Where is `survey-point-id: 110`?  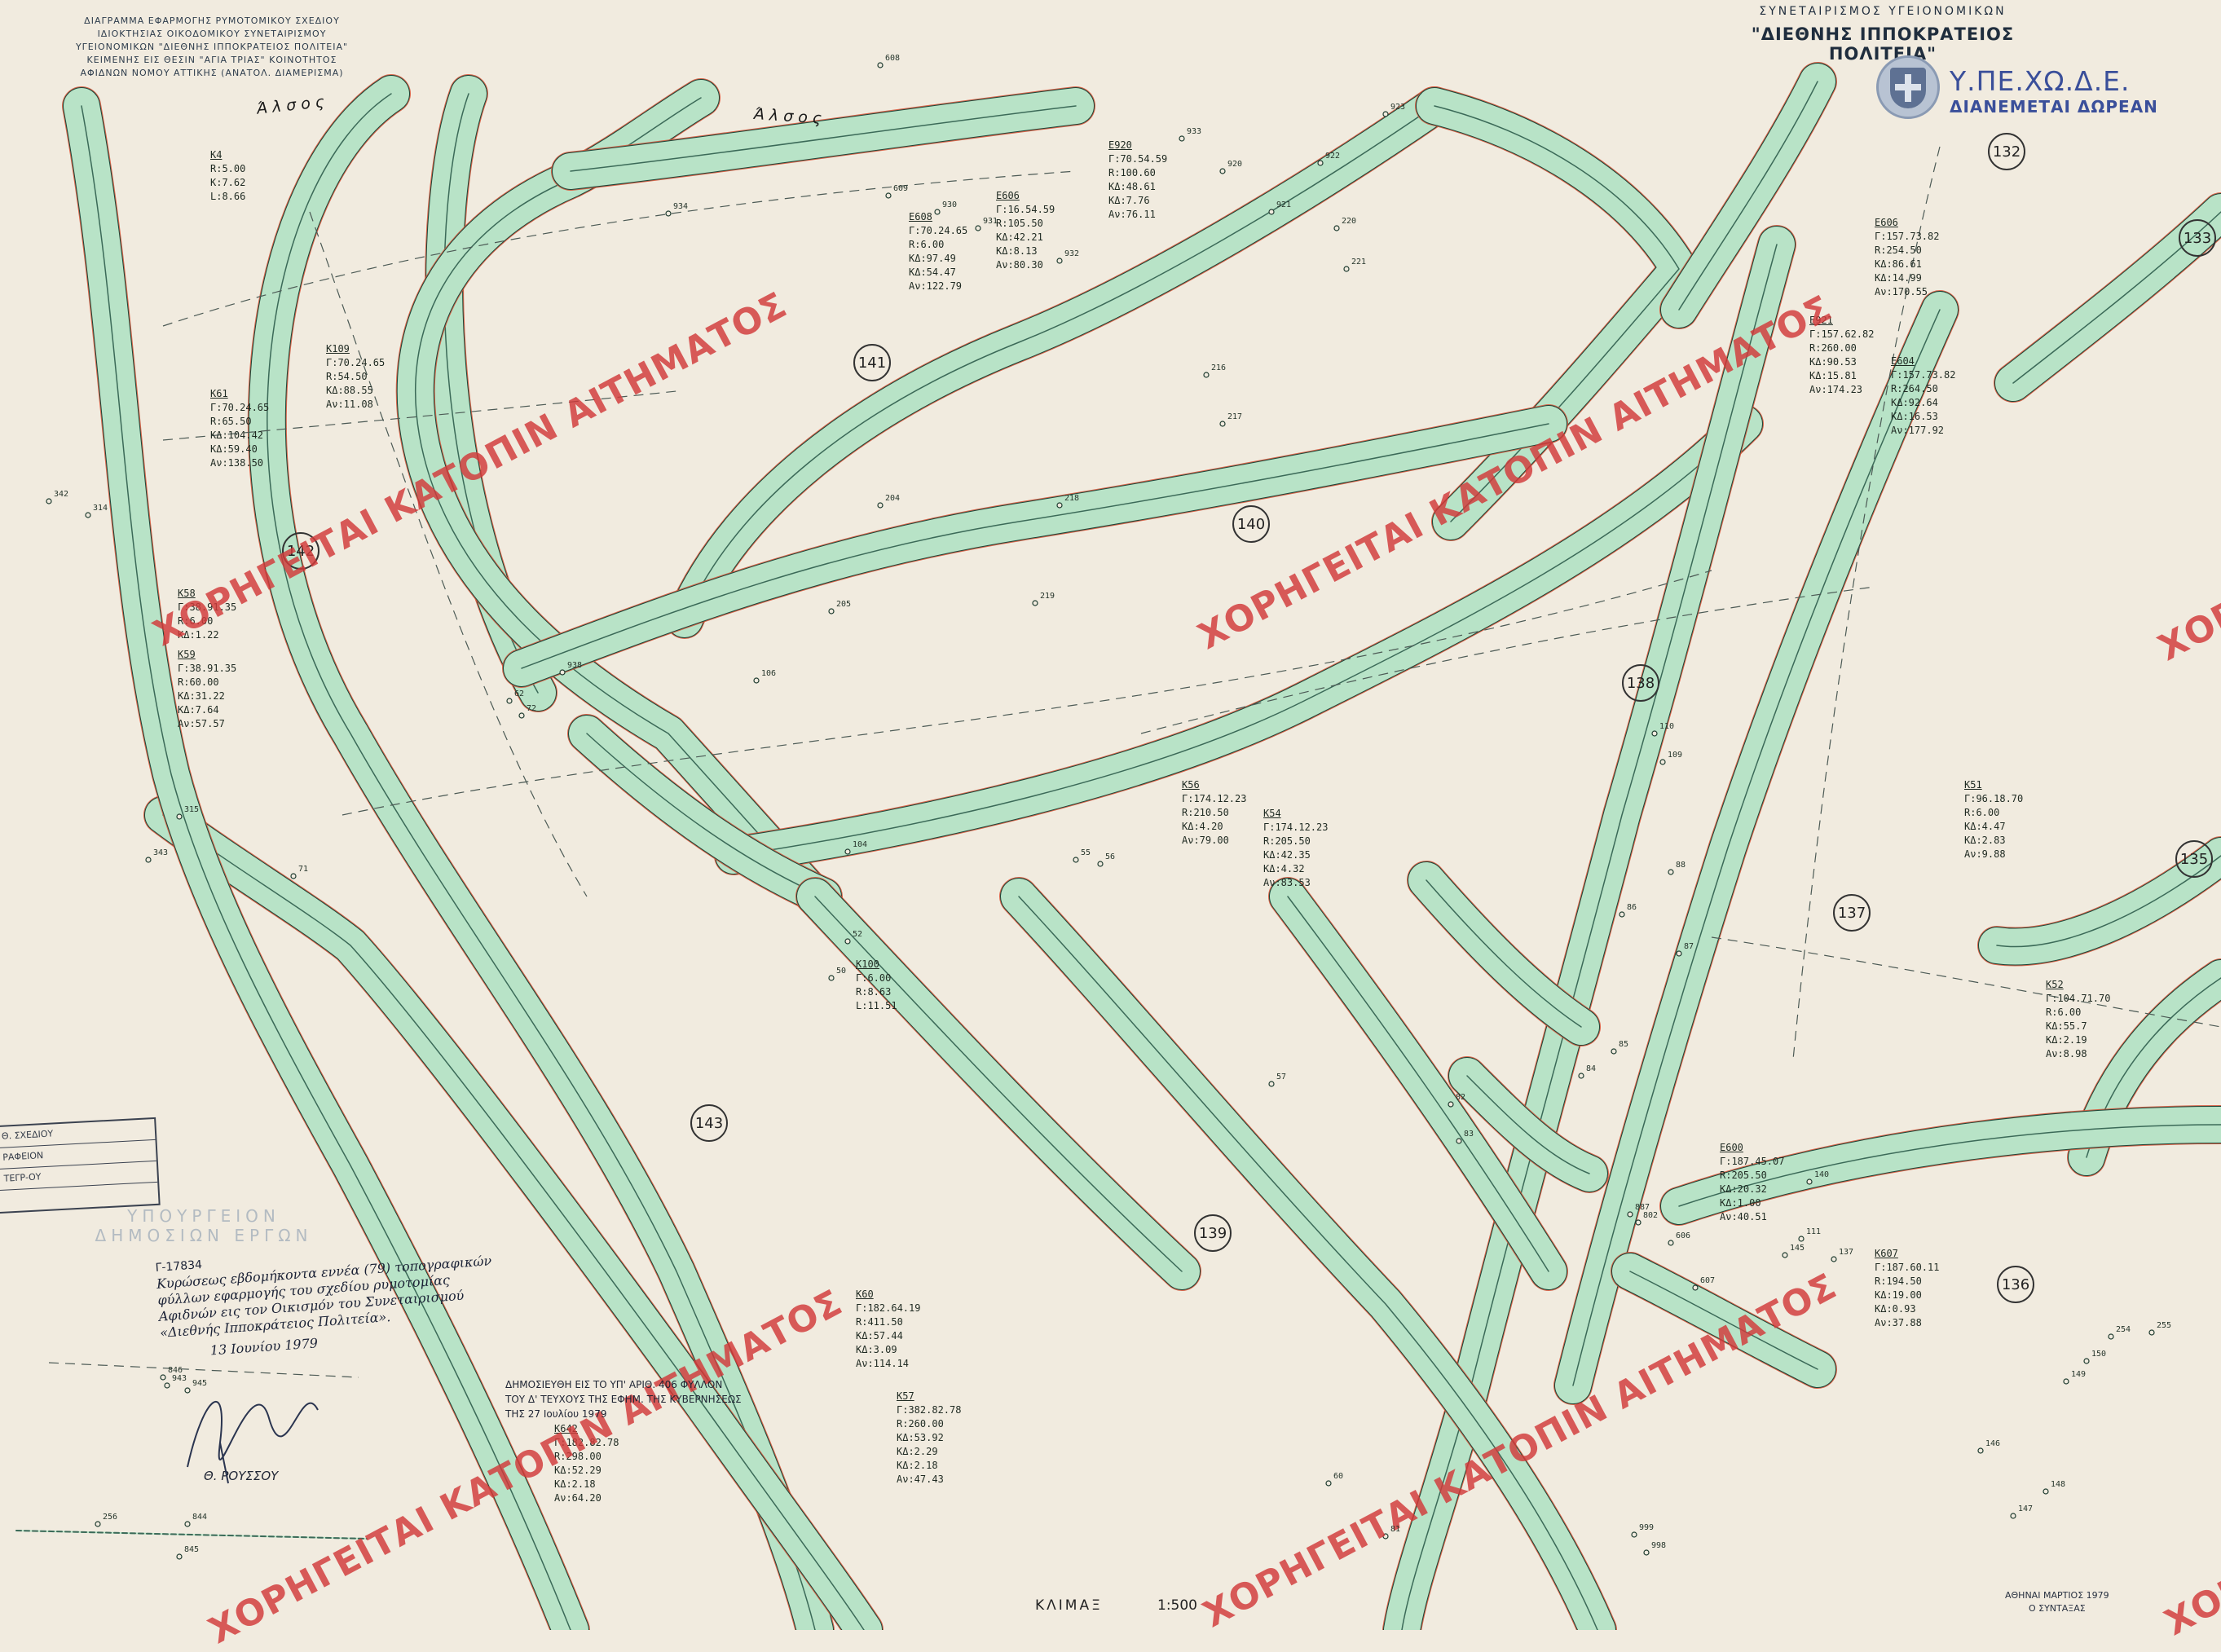
survey-point-id: 110 is located at coordinates (1667, 726).